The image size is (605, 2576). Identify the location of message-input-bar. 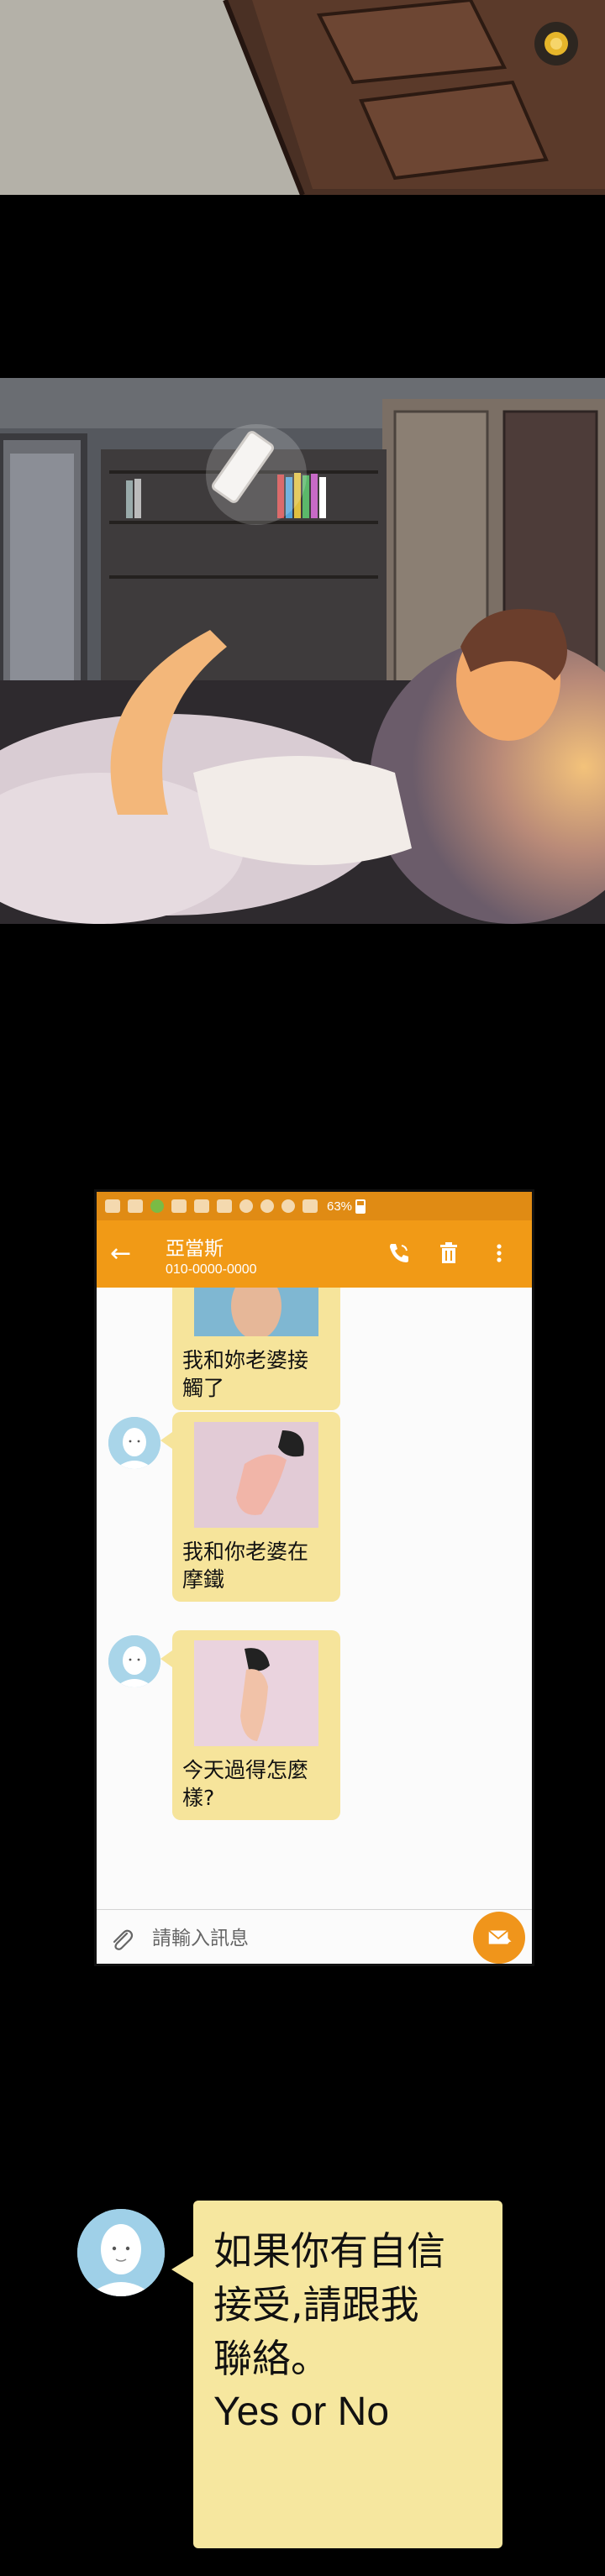
(314, 1936).